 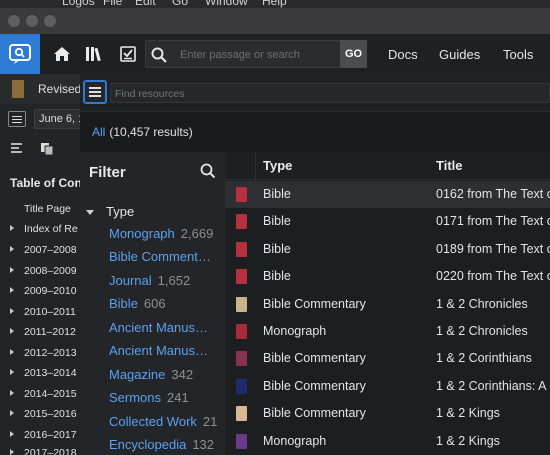 I want to click on checklist-icon, so click(x=128, y=54).